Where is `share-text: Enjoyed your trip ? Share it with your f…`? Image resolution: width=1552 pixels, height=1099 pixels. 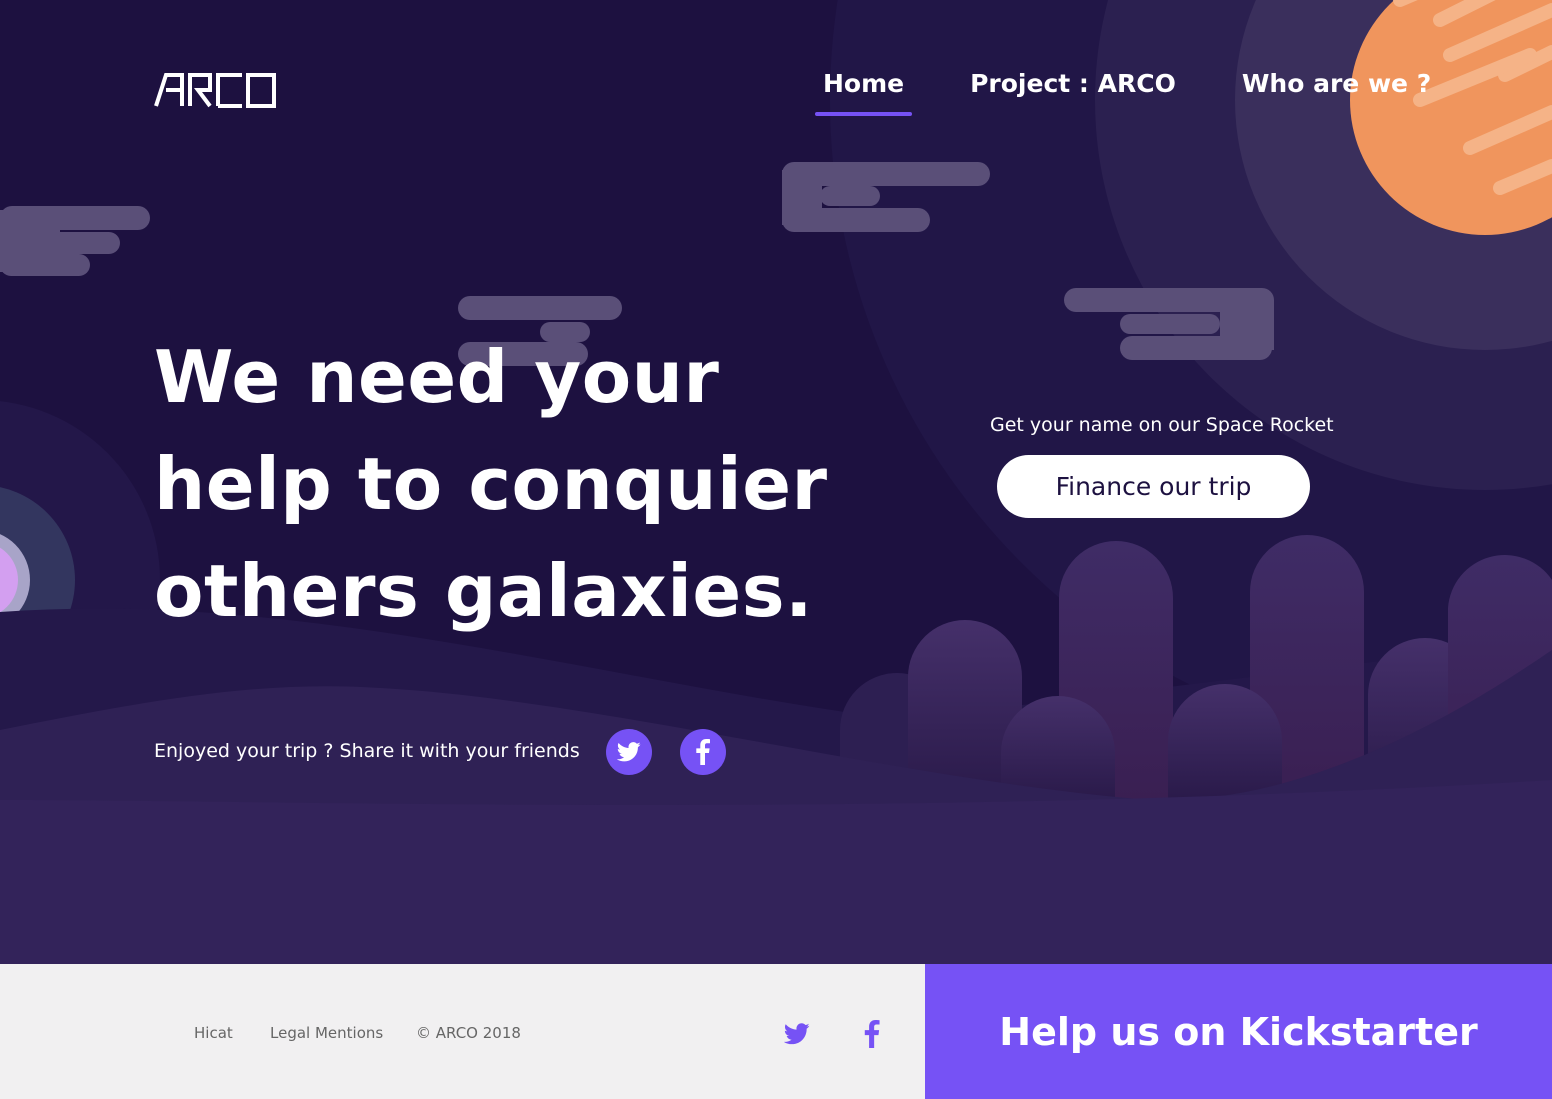
share-text: Enjoyed your trip ? Share it with your f… is located at coordinates (367, 751).